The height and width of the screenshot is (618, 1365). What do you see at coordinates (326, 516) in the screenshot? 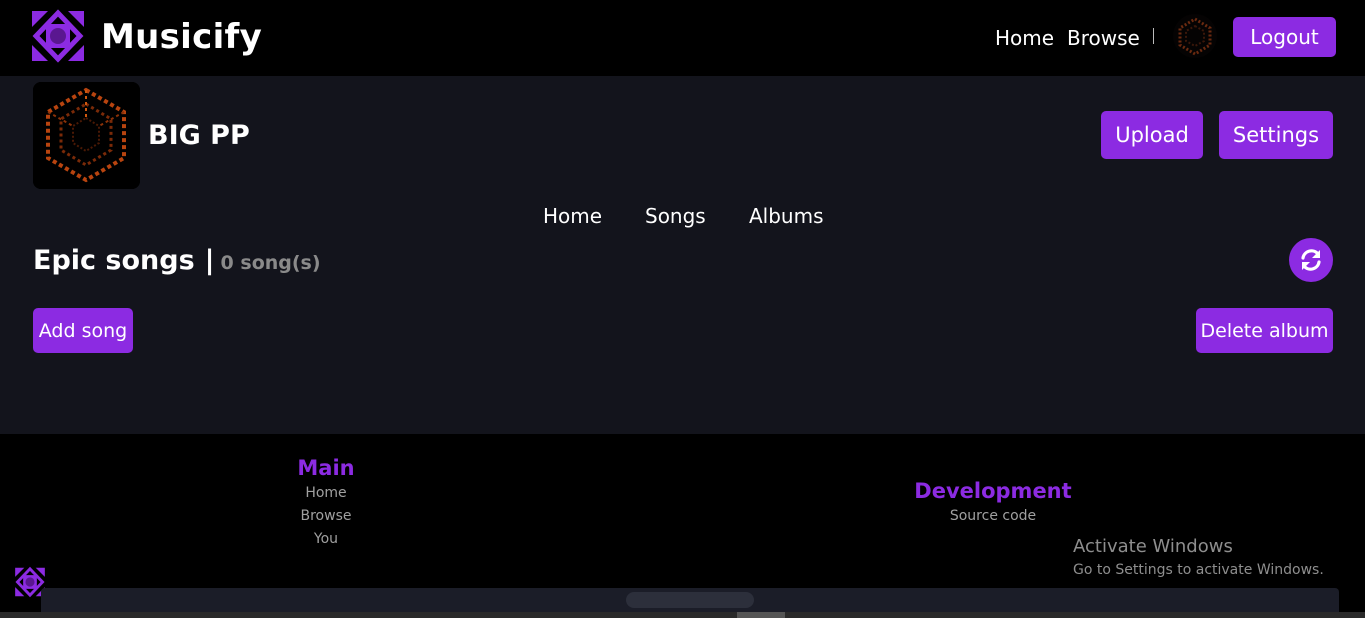
I see `footer-link-browse: Browse` at bounding box center [326, 516].